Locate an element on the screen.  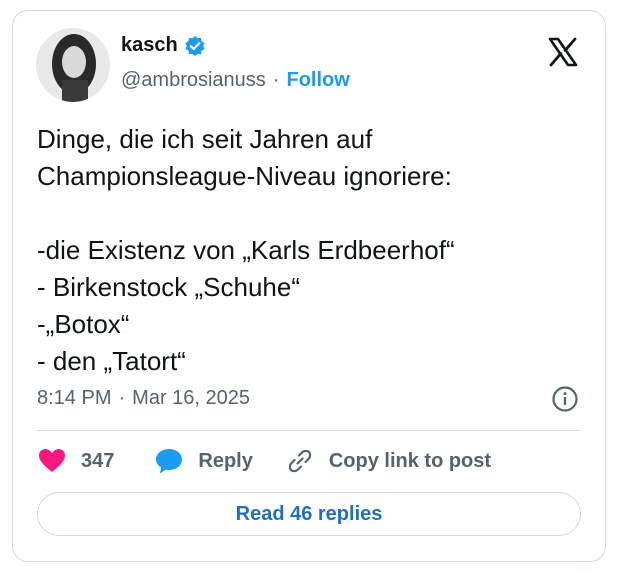
read-replies-button: Read 46 replies is located at coordinates (309, 514).